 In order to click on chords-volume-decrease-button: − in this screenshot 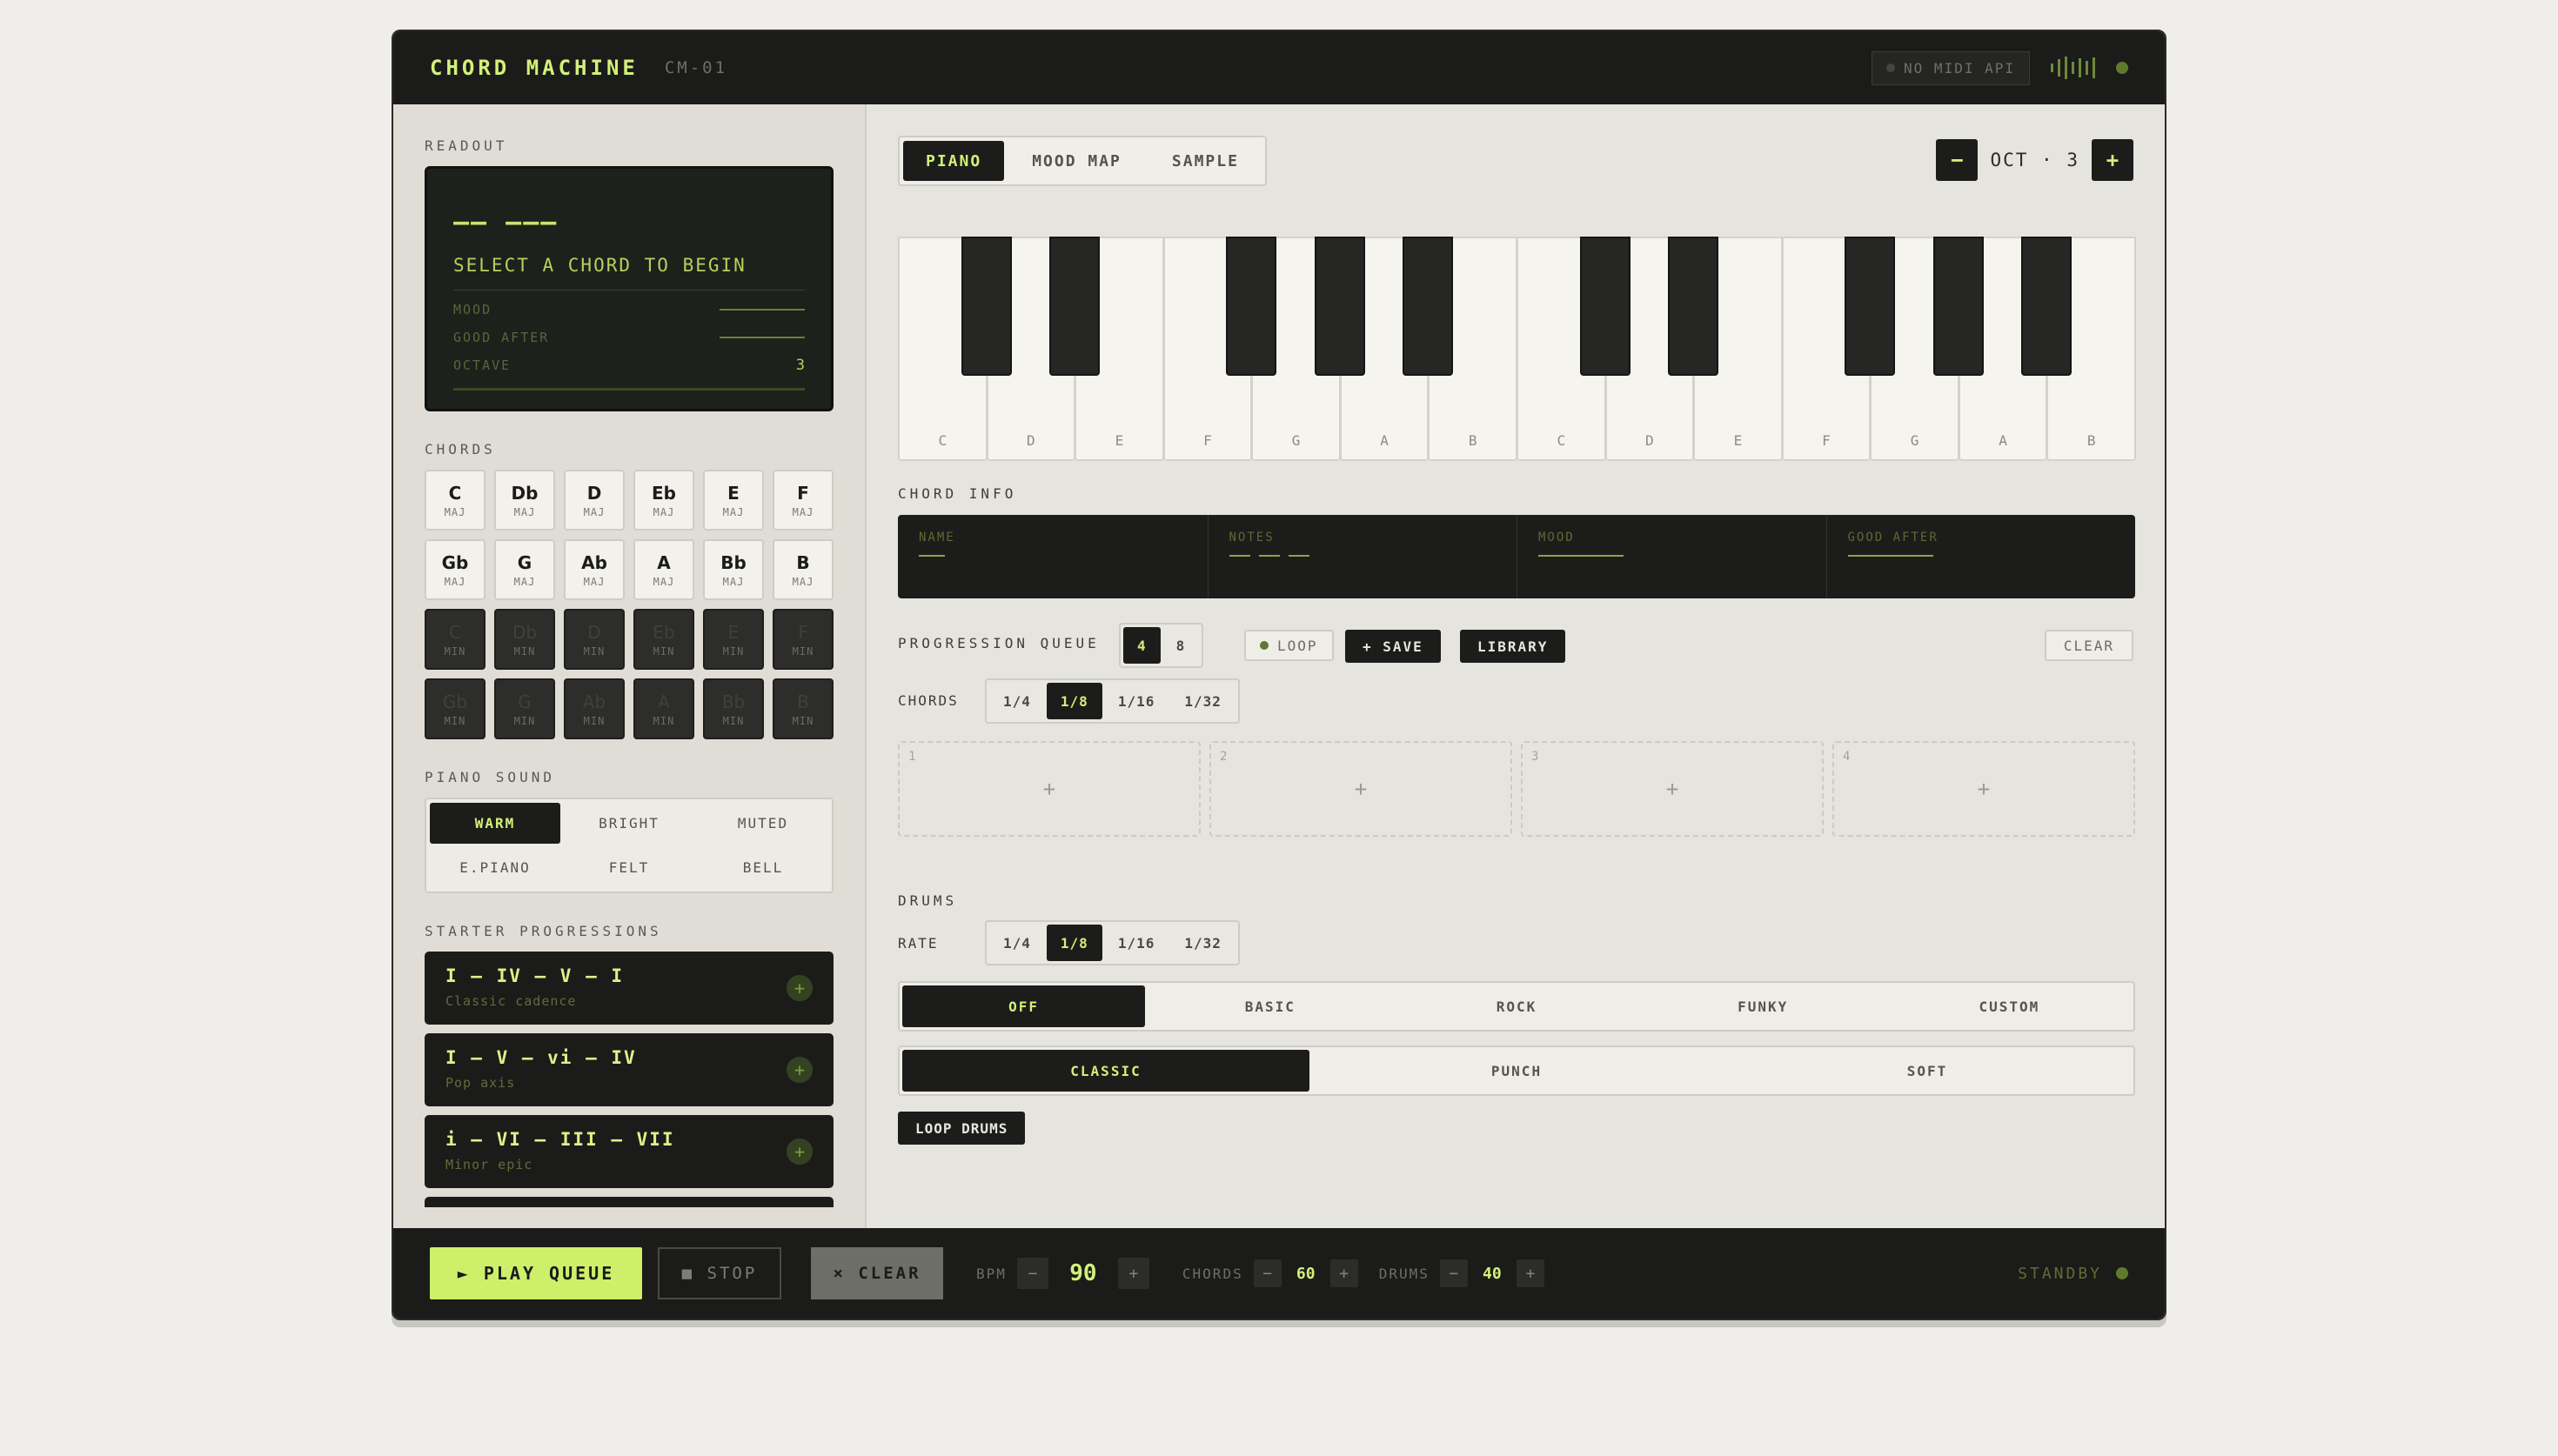, I will do `click(1267, 1273)`.